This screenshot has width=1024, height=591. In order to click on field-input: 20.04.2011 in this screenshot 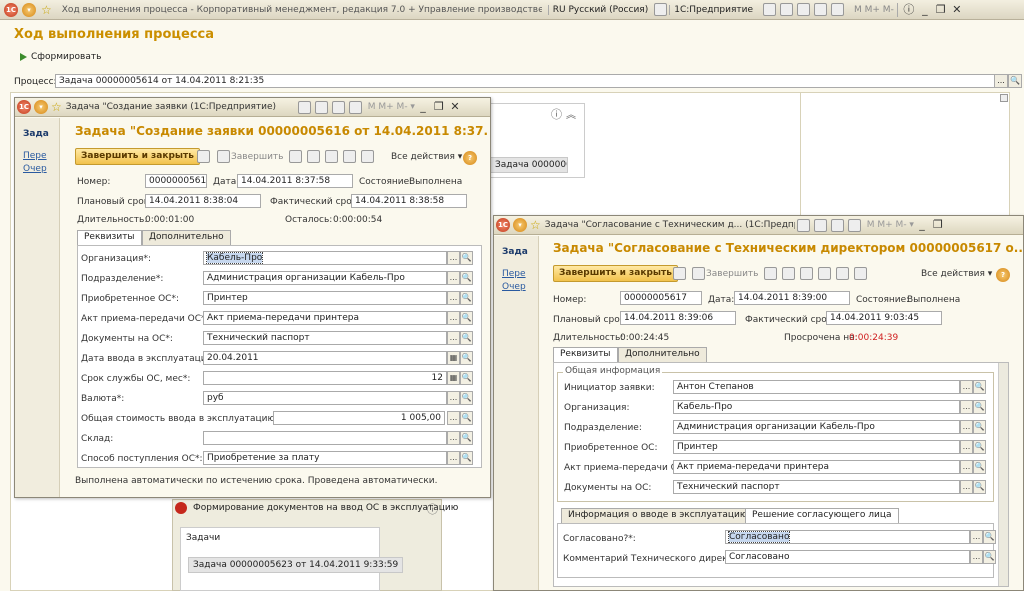, I will do `click(325, 358)`.